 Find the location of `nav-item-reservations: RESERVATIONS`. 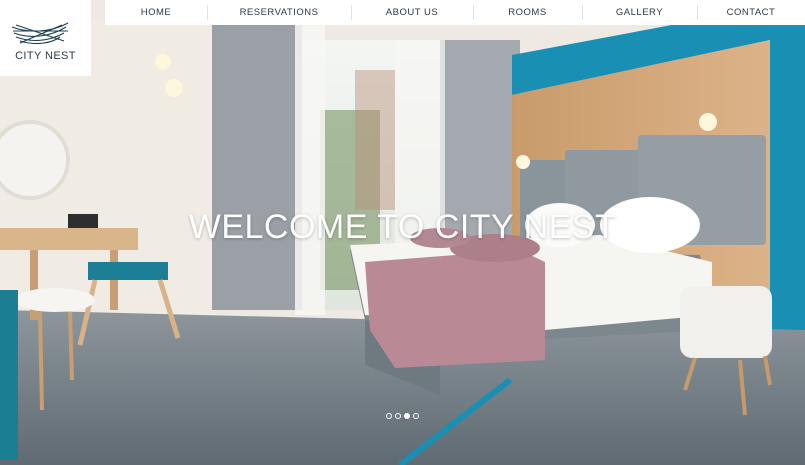

nav-item-reservations: RESERVATIONS is located at coordinates (279, 12).